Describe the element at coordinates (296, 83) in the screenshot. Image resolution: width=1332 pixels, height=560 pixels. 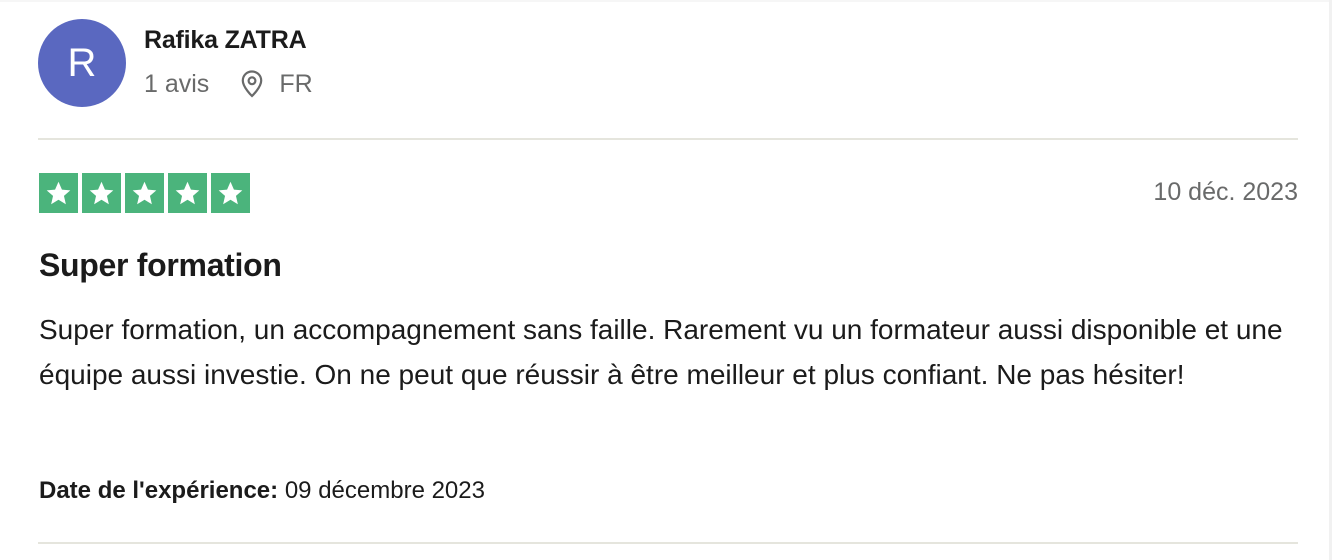
I see `reviewer-country: FR` at that location.